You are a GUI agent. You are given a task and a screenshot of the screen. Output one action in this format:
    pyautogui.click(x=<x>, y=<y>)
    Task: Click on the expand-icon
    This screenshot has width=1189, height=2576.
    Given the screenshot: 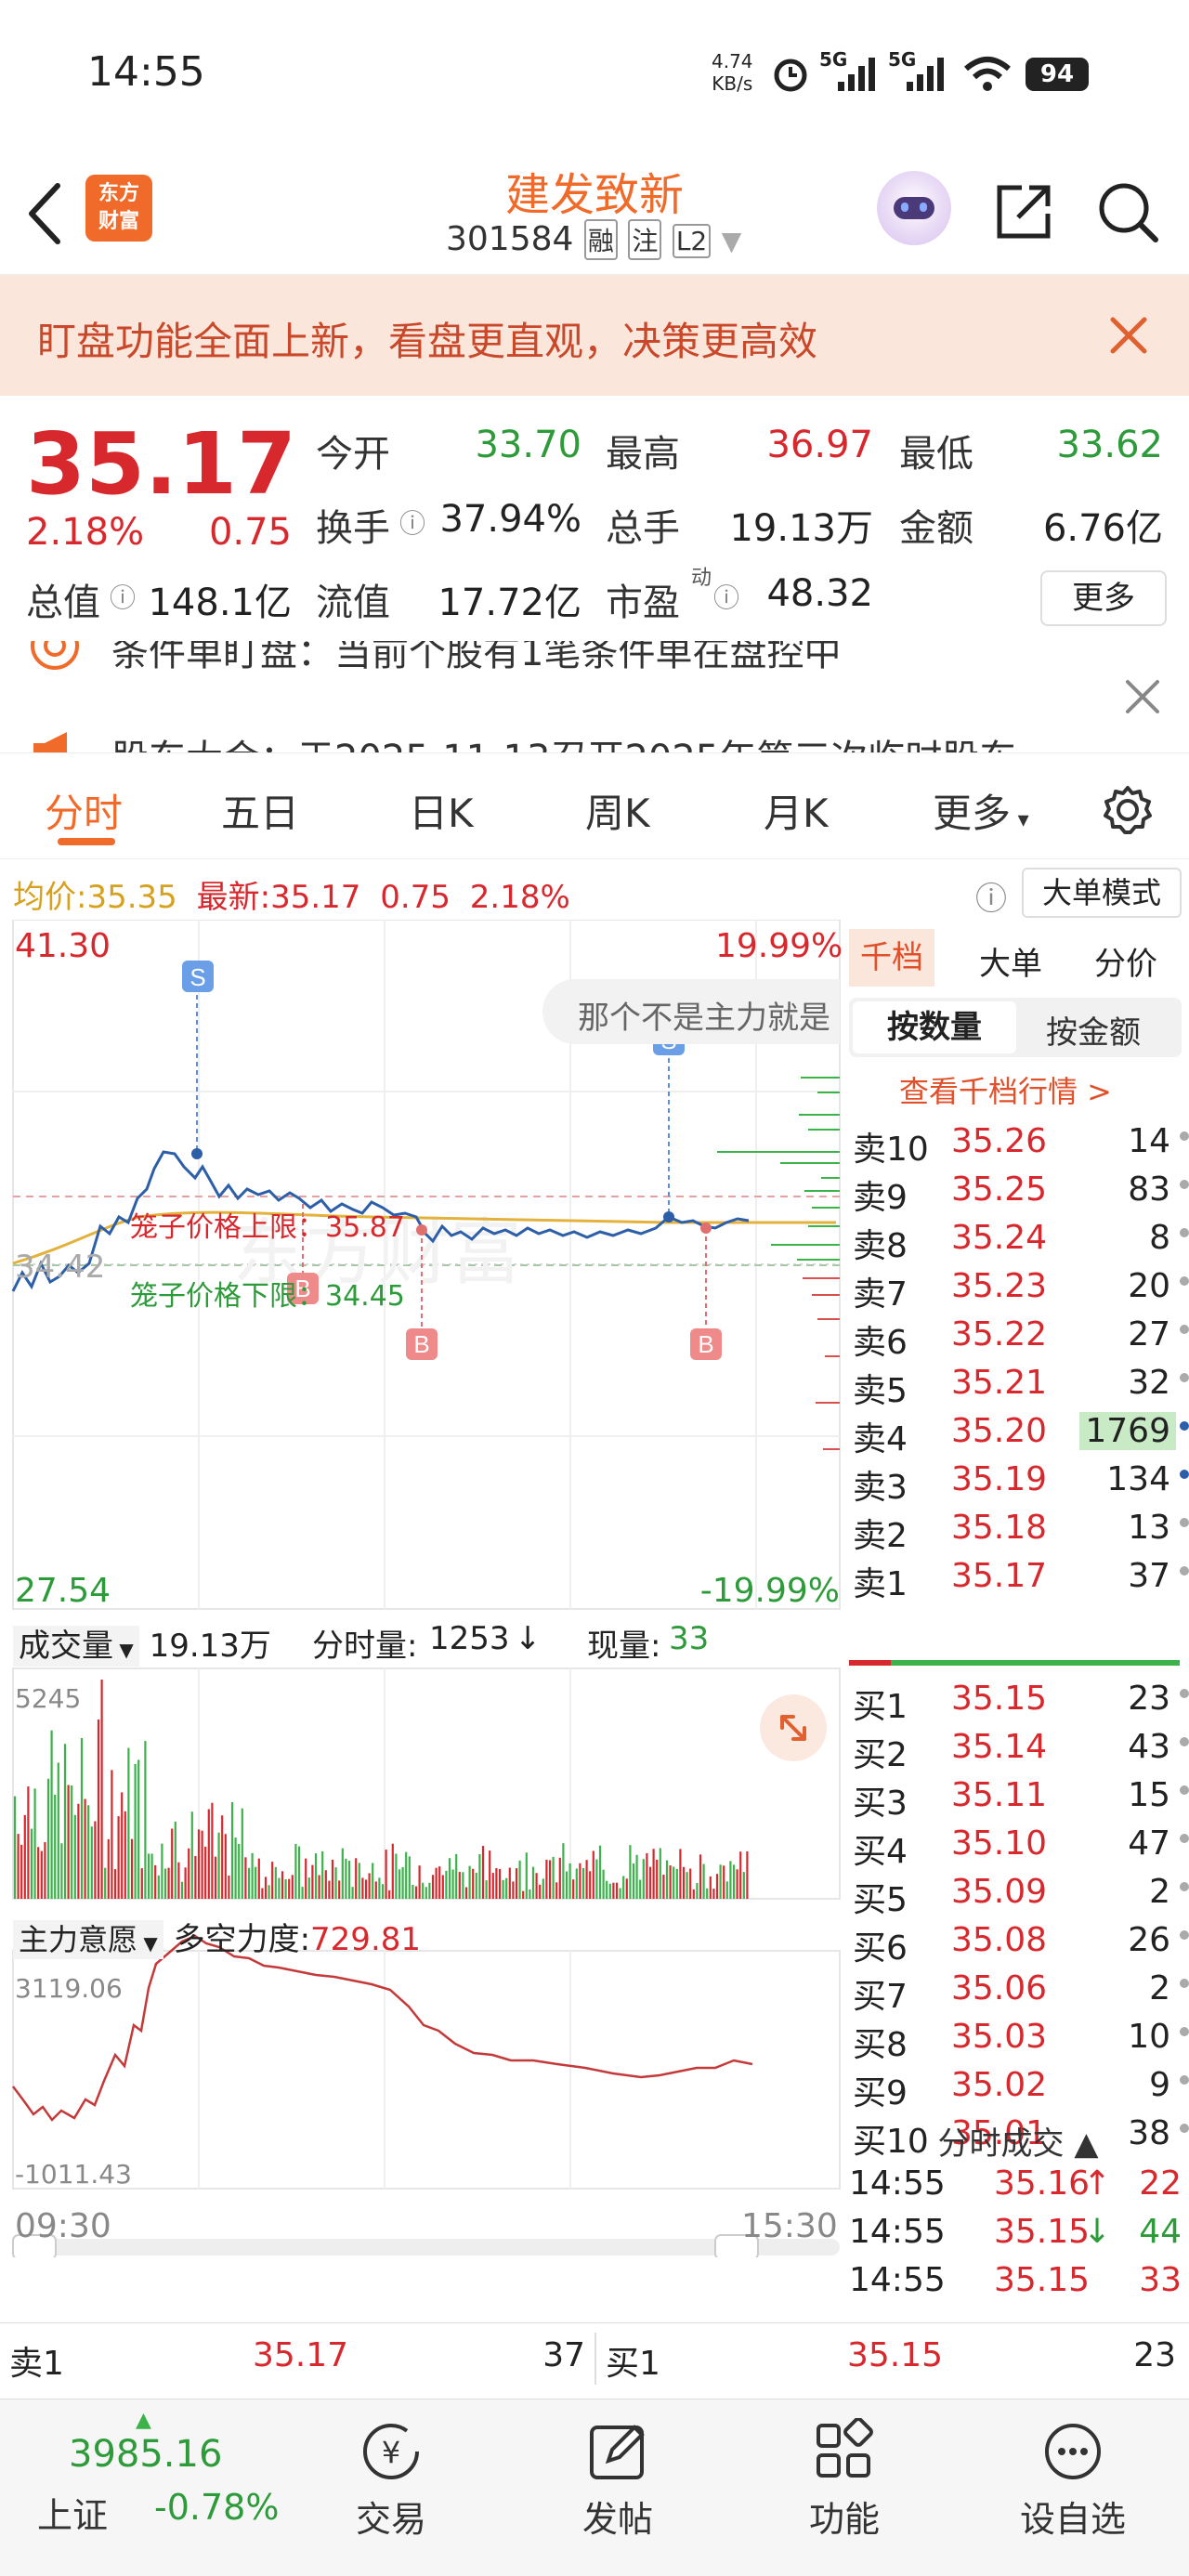 What is the action you would take?
    pyautogui.click(x=794, y=1728)
    